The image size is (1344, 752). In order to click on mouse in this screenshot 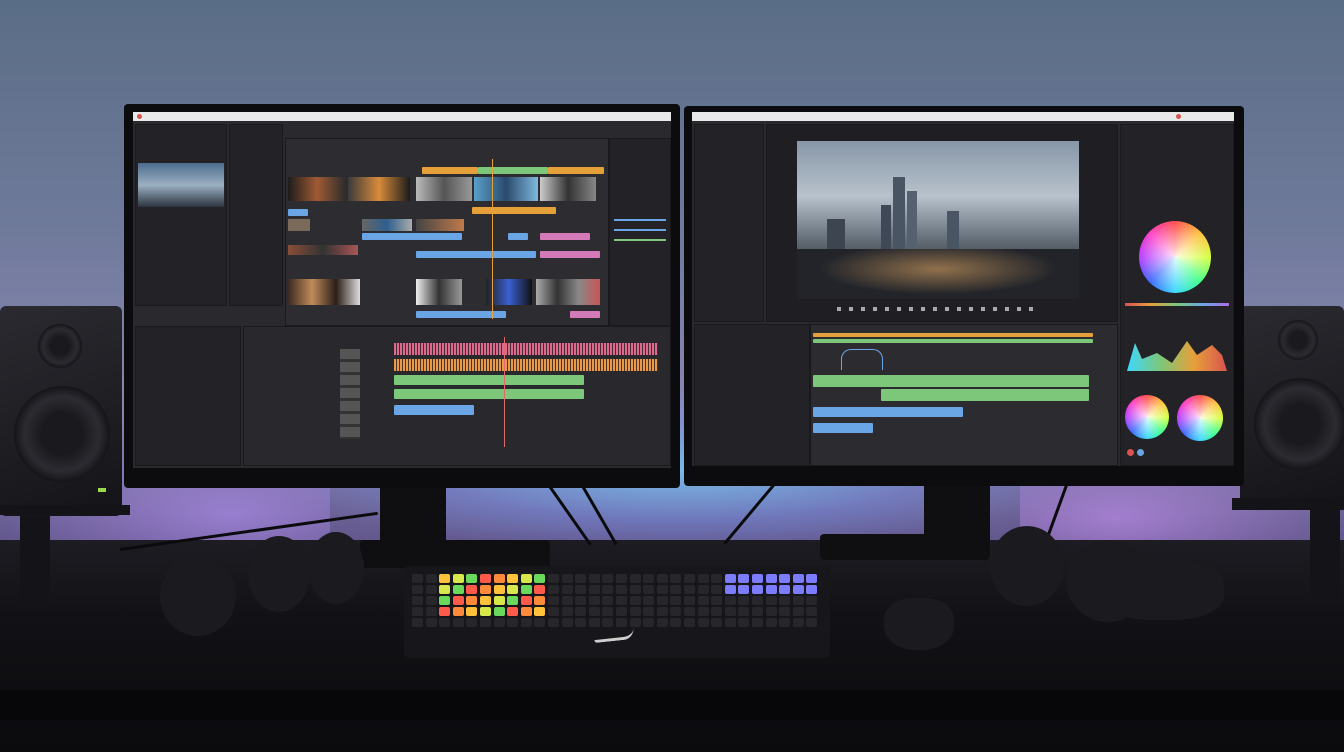, I will do `click(919, 624)`.